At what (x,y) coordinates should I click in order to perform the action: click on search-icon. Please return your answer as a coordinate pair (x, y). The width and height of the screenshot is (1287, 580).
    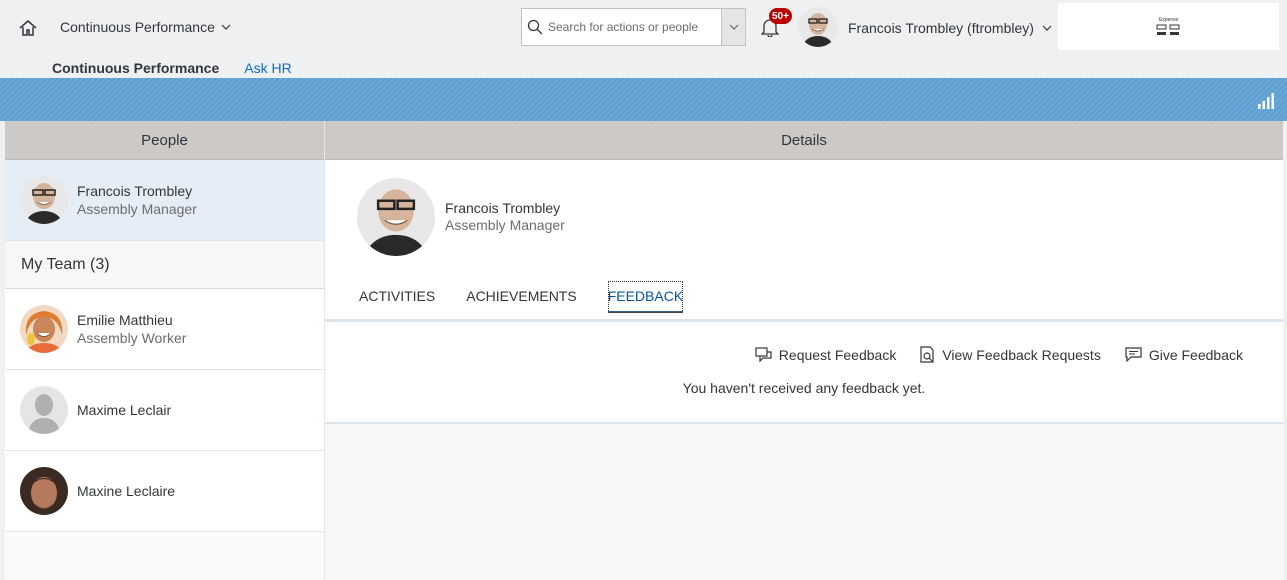
    Looking at the image, I should click on (535, 27).